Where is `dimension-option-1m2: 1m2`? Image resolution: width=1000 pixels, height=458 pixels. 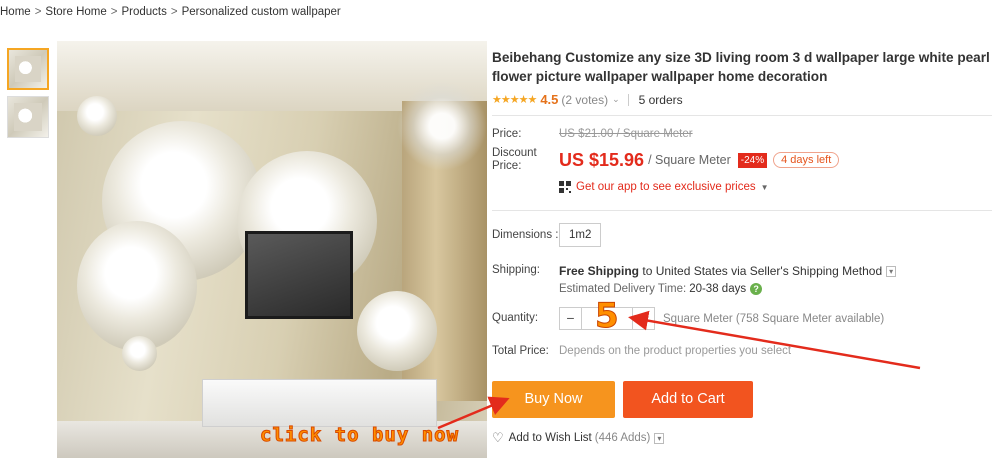 dimension-option-1m2: 1m2 is located at coordinates (580, 235).